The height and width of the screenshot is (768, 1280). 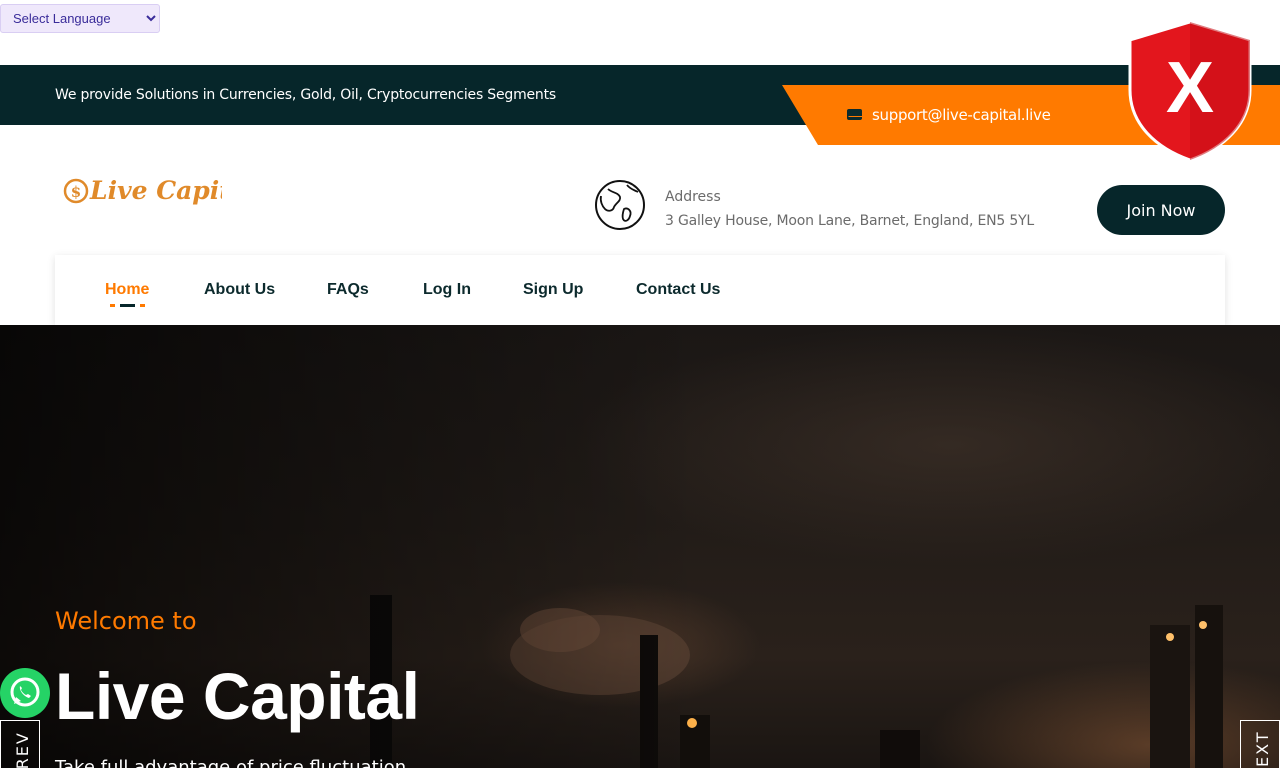 I want to click on envelope-icon, so click(x=854, y=114).